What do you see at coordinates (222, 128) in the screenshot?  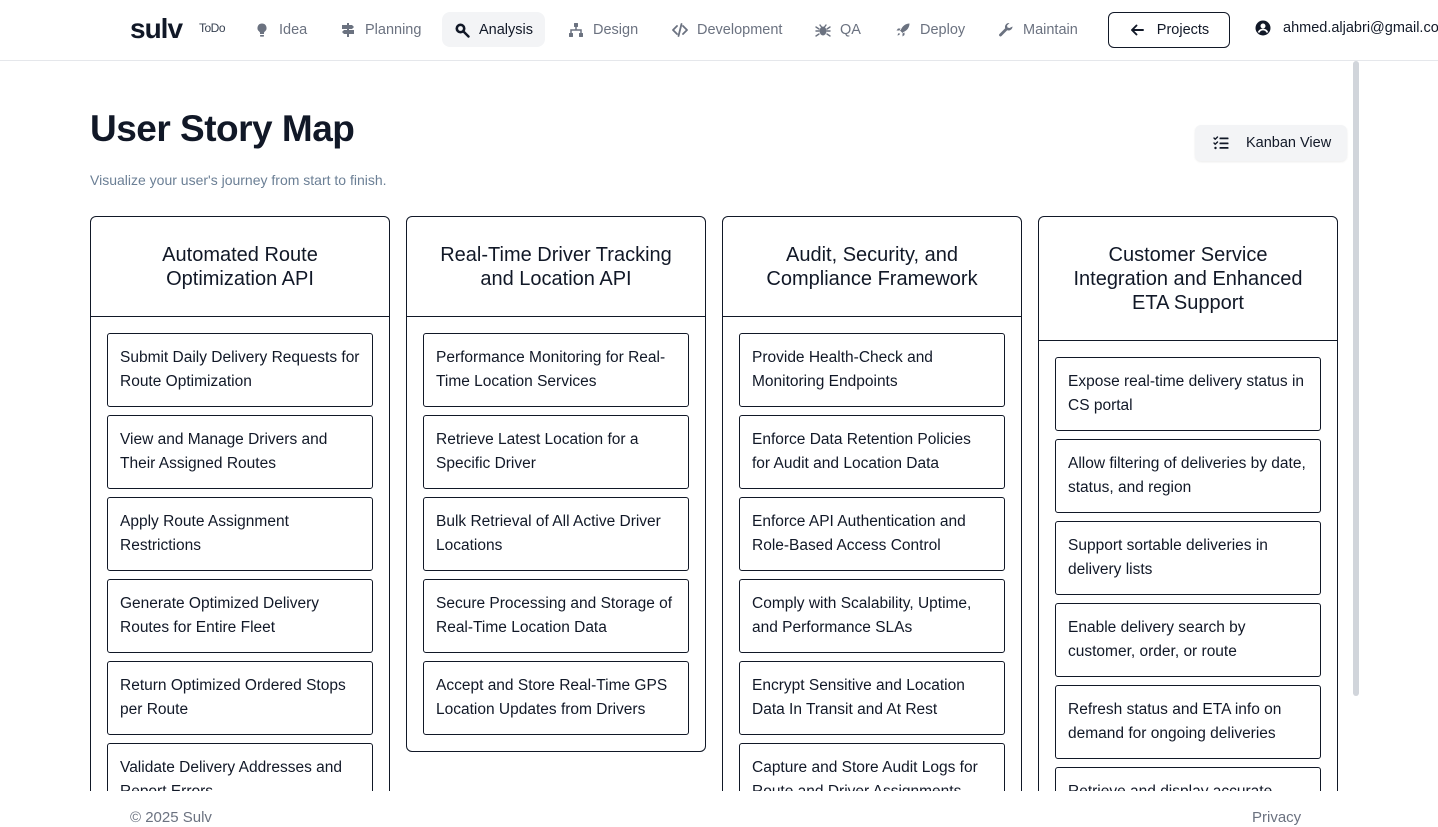 I see `page-title: User Story Map` at bounding box center [222, 128].